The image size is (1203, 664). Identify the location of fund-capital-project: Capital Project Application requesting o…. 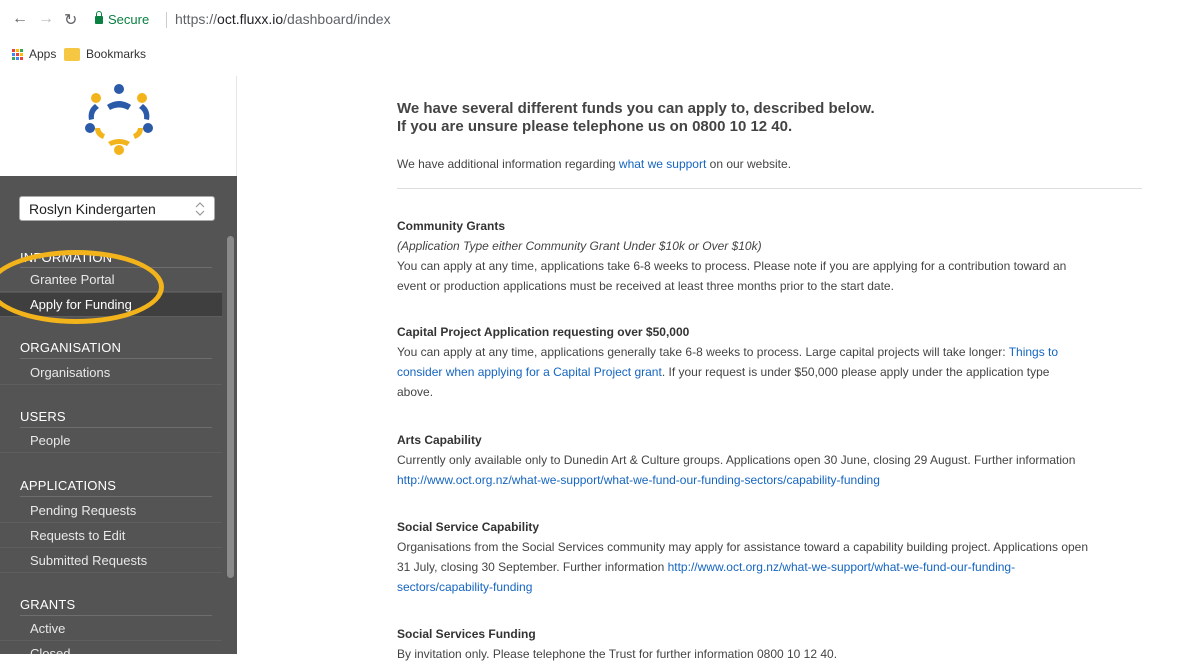
(769, 362).